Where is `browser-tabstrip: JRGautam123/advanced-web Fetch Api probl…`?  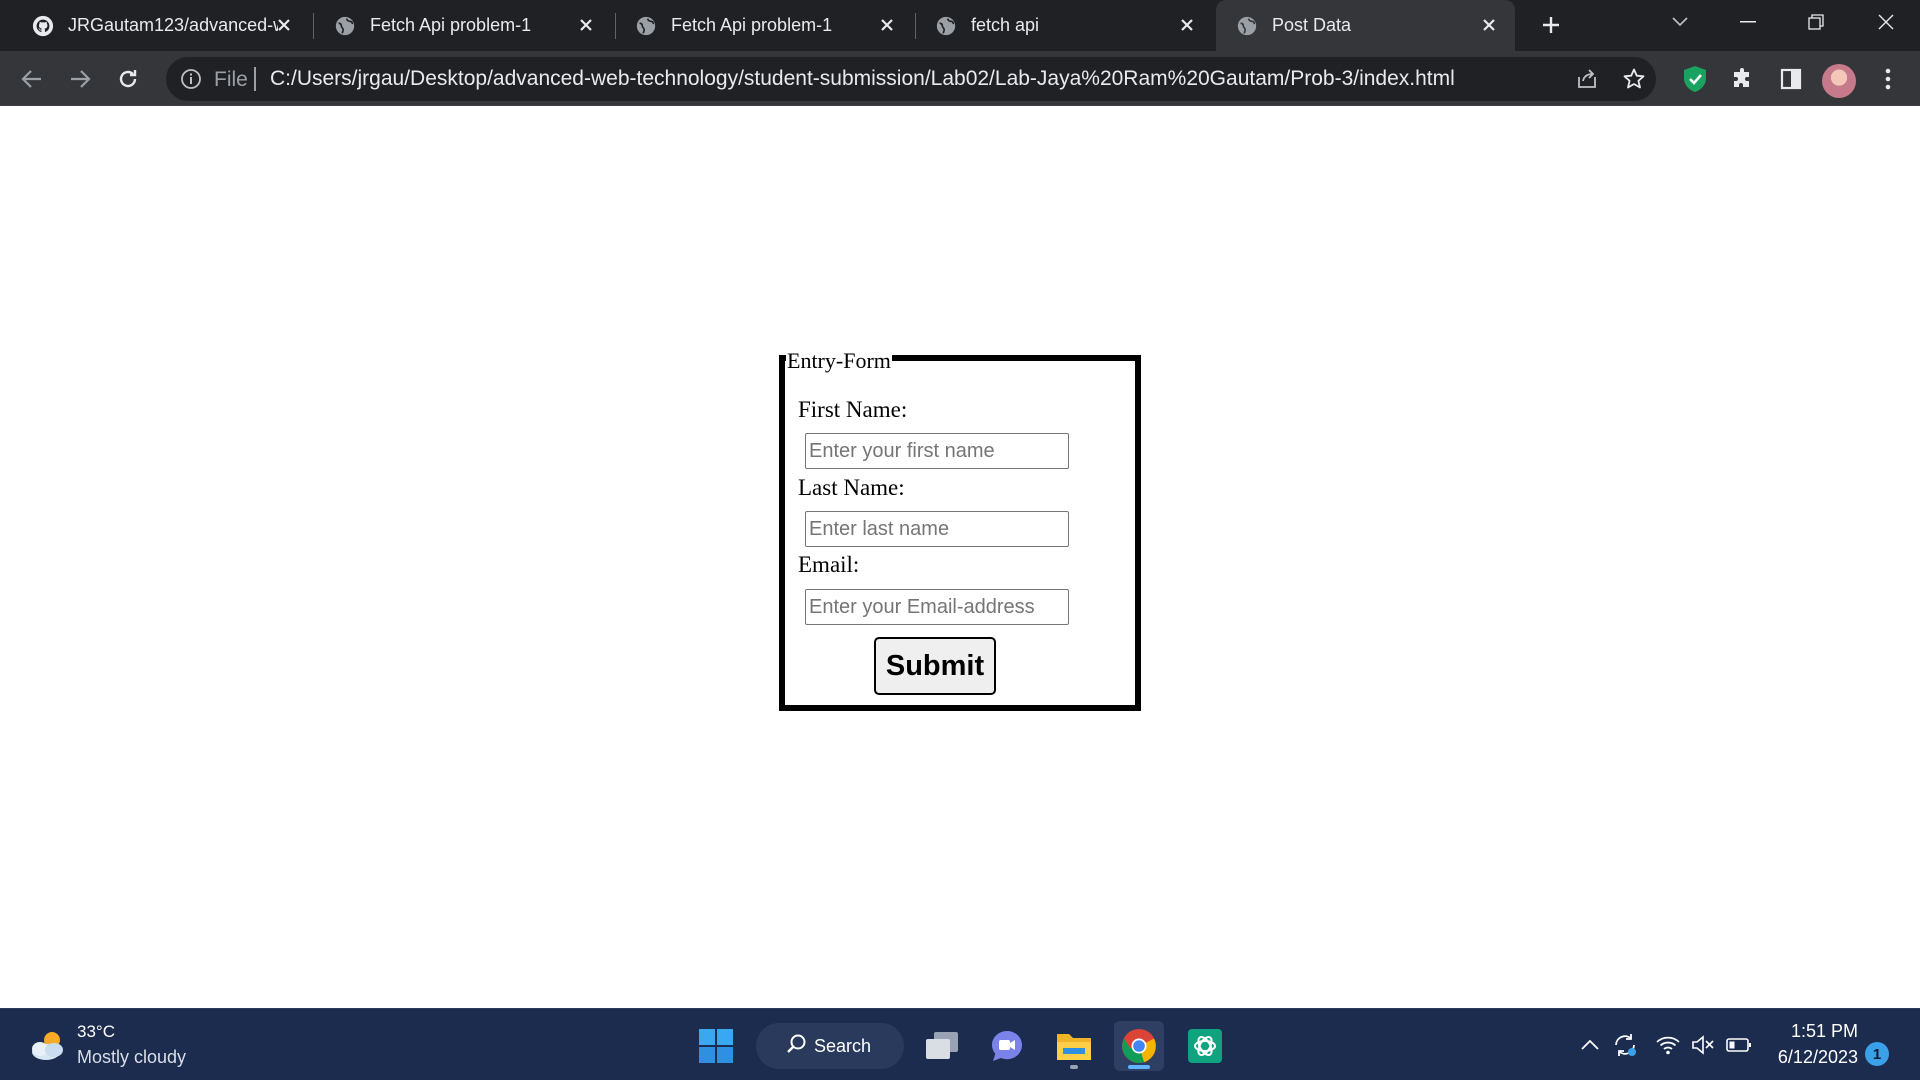 browser-tabstrip: JRGautam123/advanced-web Fetch Api probl… is located at coordinates (960, 25).